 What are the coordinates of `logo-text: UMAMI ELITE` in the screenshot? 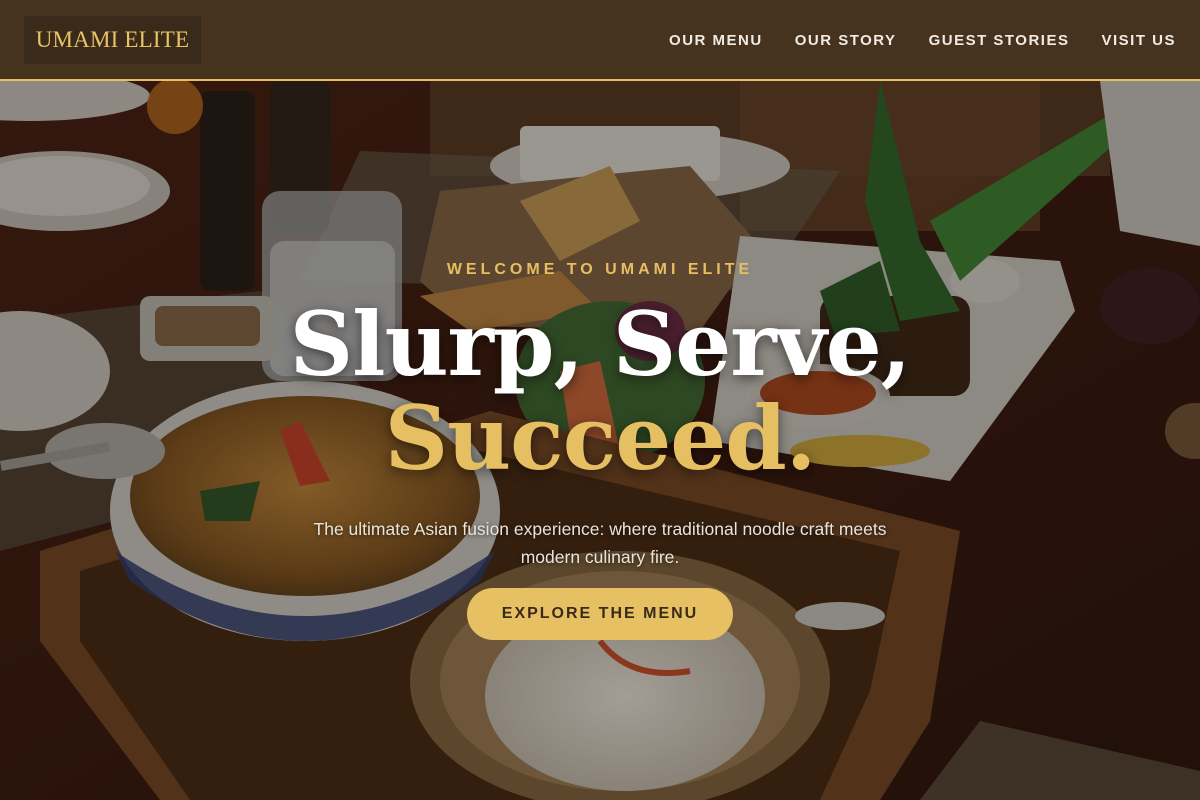 It's located at (112, 39).